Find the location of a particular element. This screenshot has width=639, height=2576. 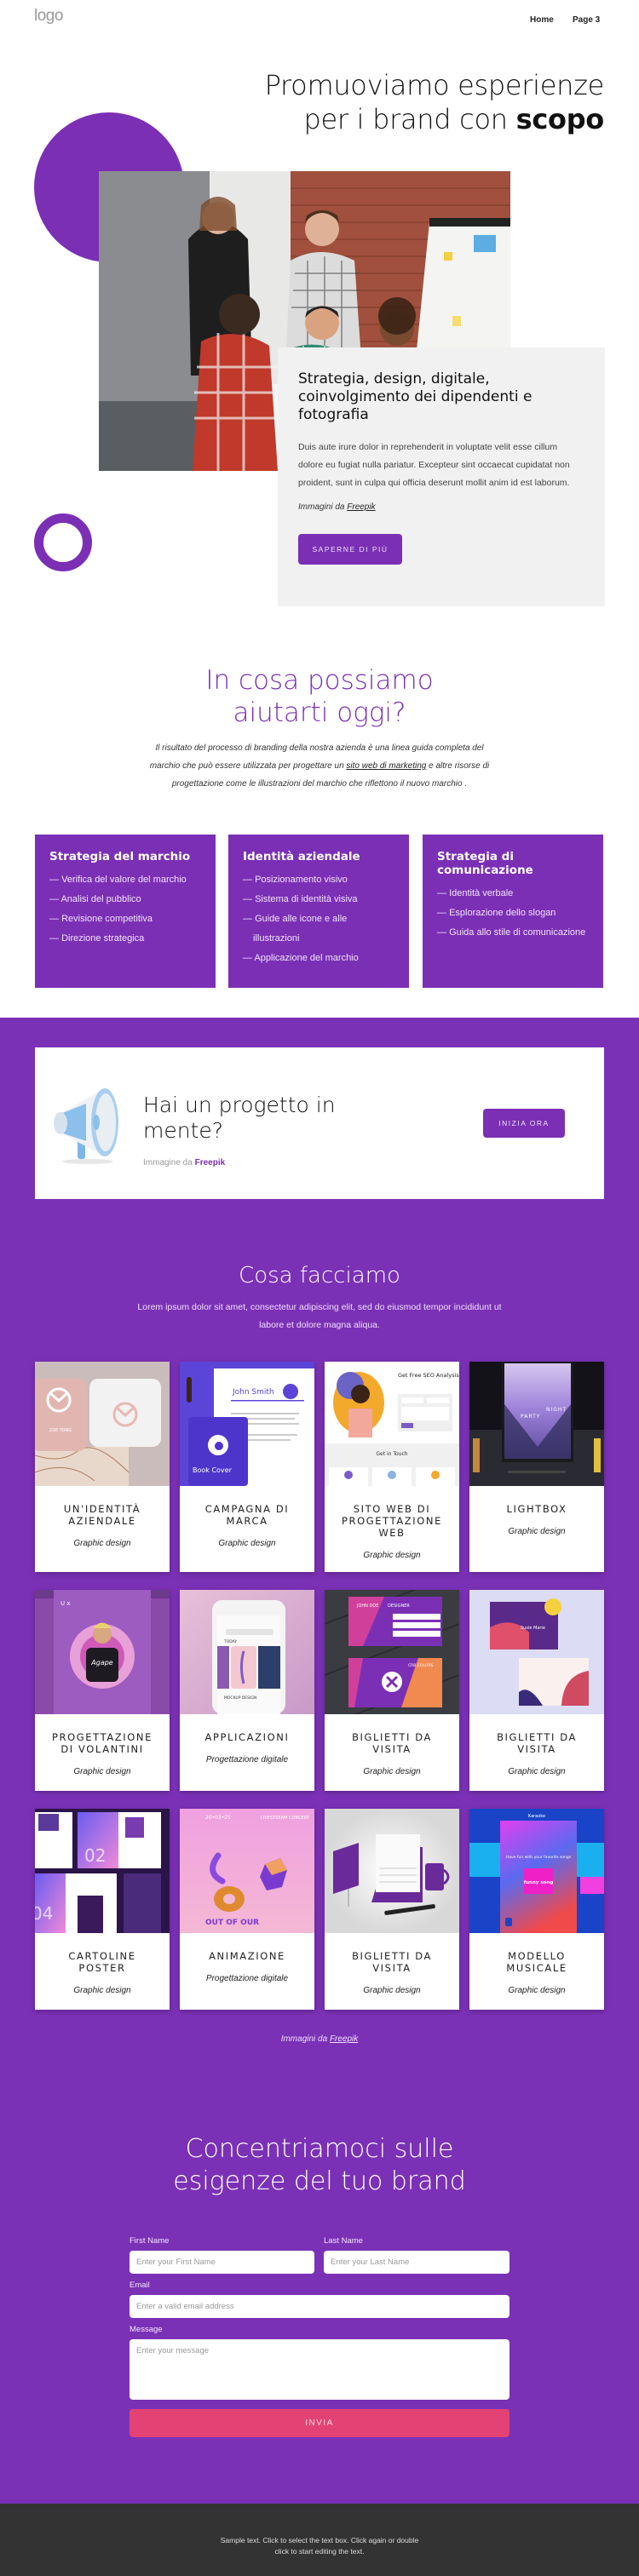

what-we-do-title: Cosa facciamo is located at coordinates (319, 1275).